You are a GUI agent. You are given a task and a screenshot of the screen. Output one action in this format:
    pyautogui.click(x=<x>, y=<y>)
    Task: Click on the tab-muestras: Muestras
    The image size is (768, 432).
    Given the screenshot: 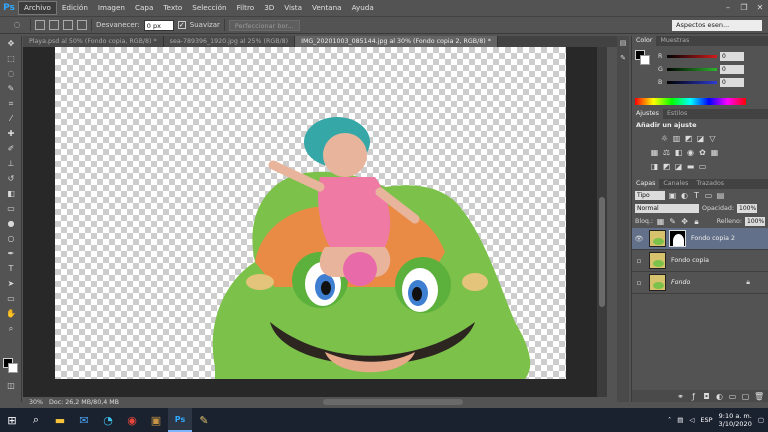 What is the action you would take?
    pyautogui.click(x=674, y=41)
    